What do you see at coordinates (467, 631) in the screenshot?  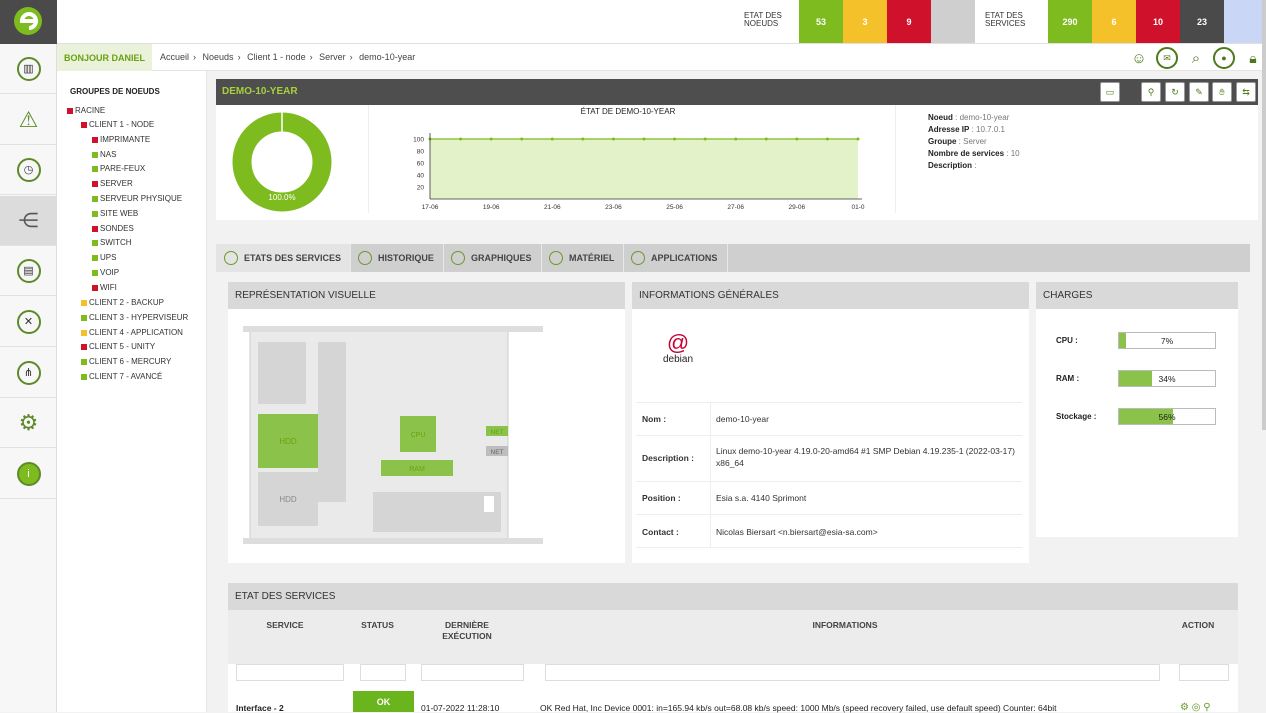 I see `col-last-exec: DERNIÈRE EXÉCUTION` at bounding box center [467, 631].